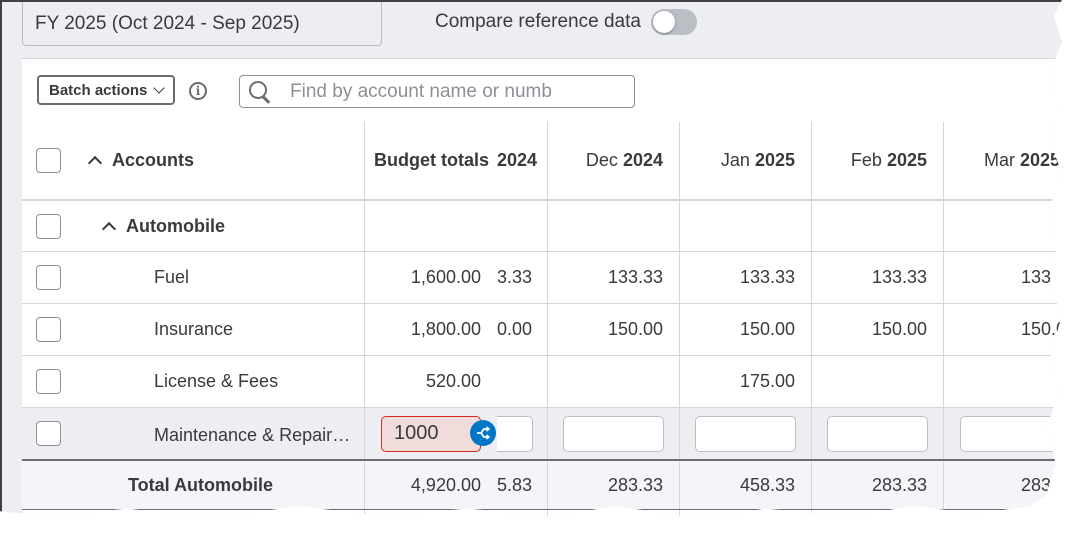  I want to click on total-month-cell: 458.33, so click(746, 485).